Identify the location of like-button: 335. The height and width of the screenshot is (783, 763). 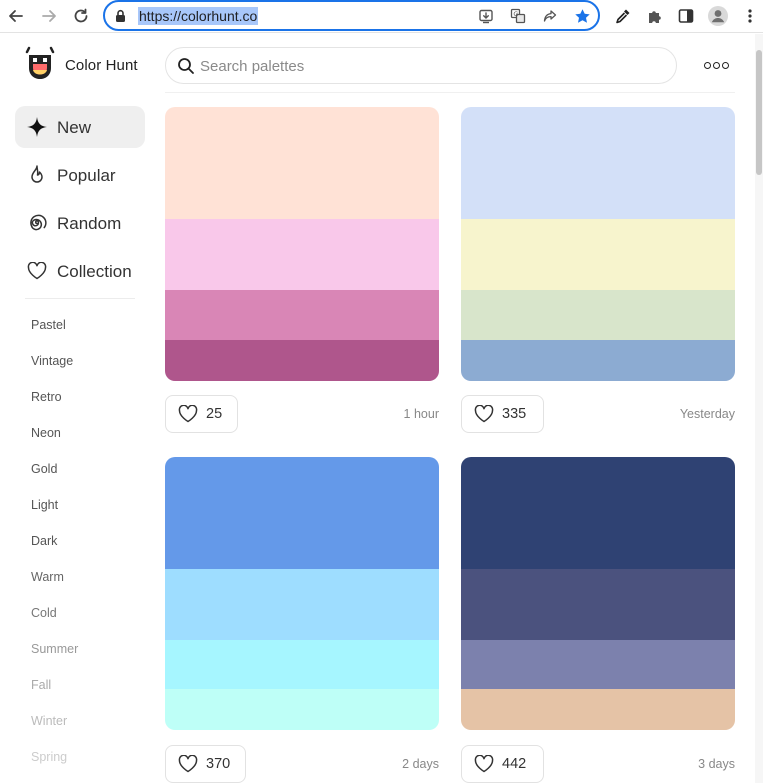
(502, 414).